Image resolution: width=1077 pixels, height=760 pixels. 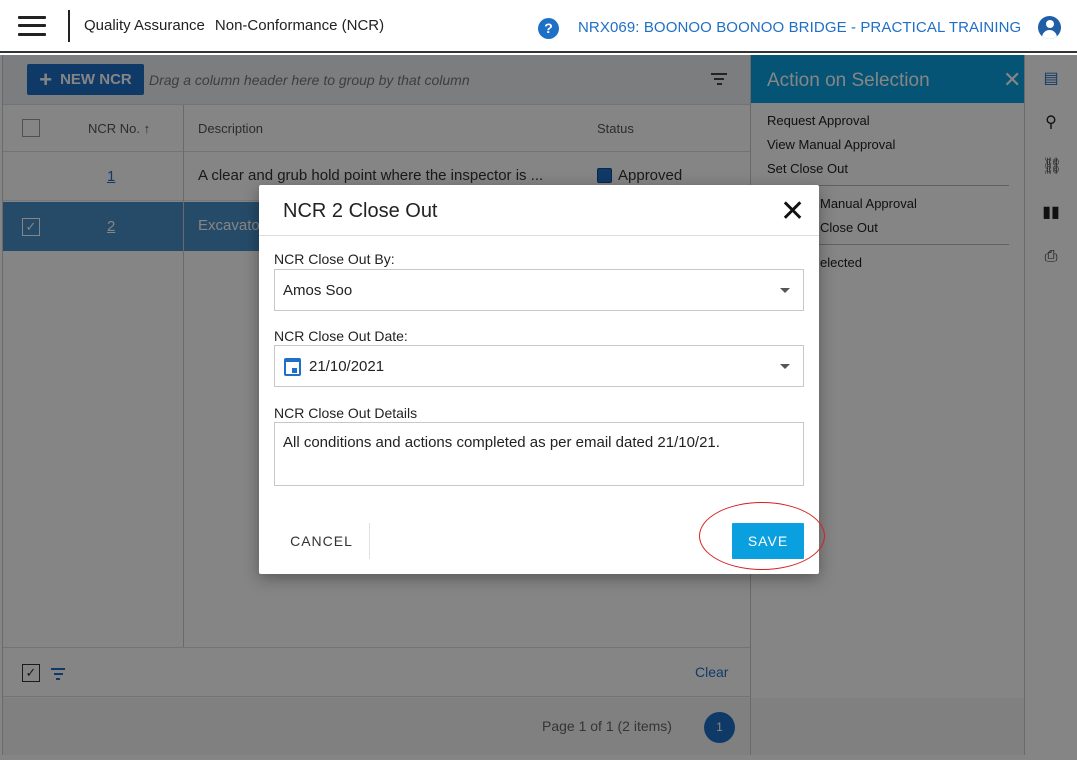 What do you see at coordinates (768, 541) in the screenshot?
I see `save-button: SAVE` at bounding box center [768, 541].